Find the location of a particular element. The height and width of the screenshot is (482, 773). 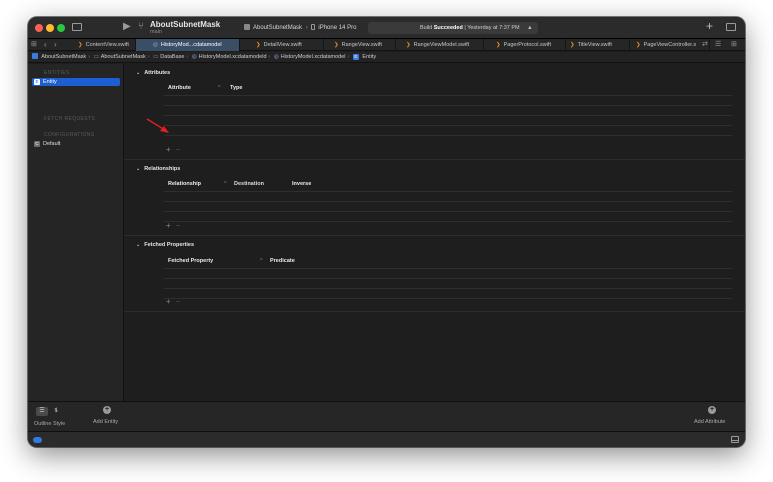

sidebar-item-default: C Default is located at coordinates (76, 144).